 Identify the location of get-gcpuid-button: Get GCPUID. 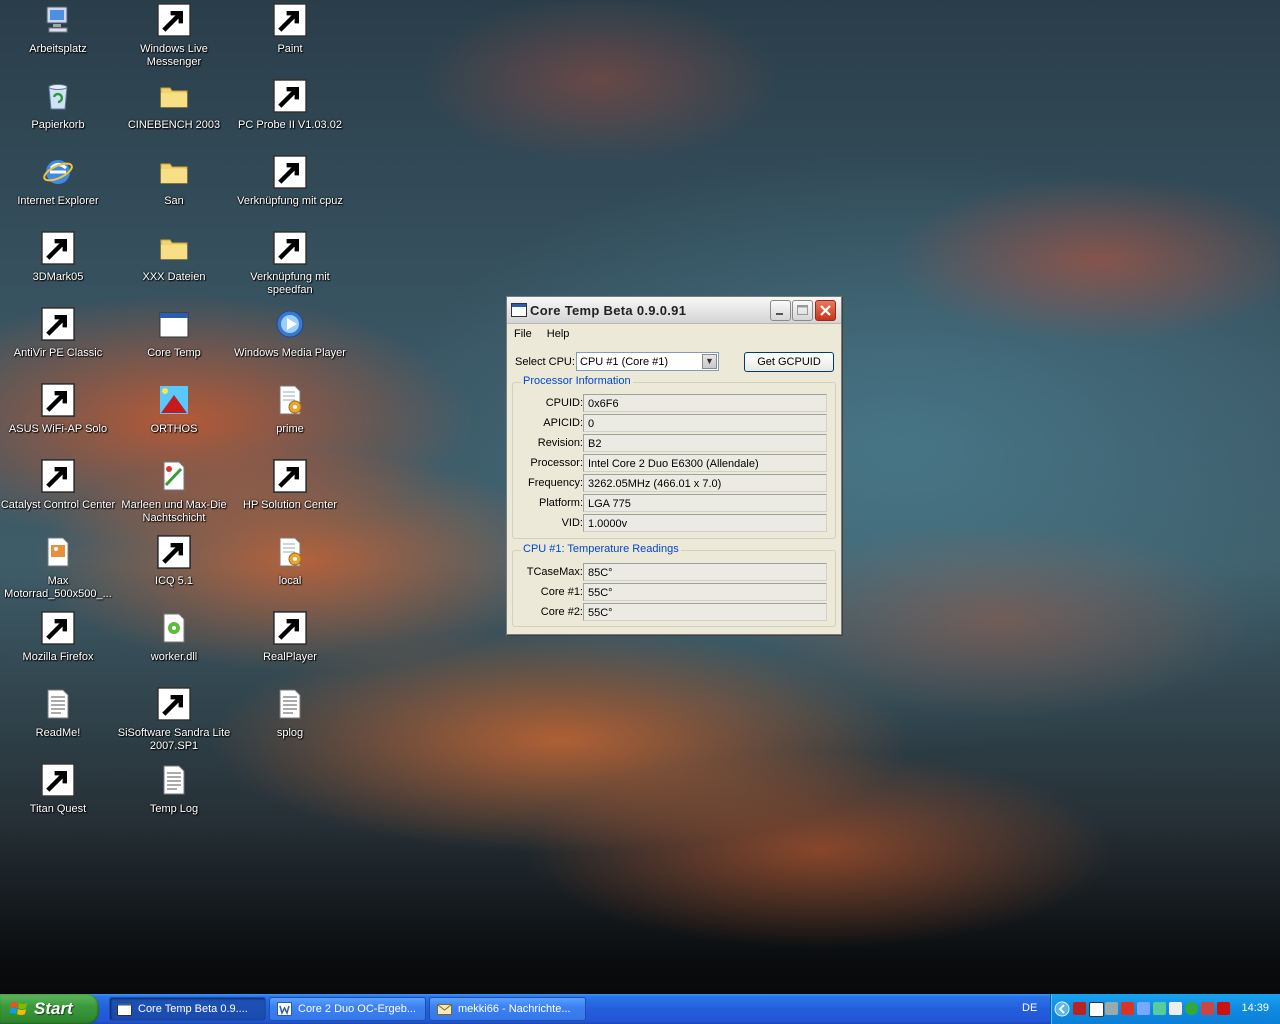
(789, 362).